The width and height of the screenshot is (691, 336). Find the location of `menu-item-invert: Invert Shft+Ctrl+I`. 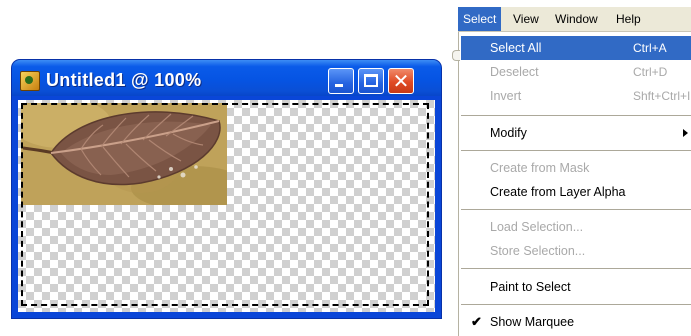

menu-item-invert: Invert Shft+Ctrl+I is located at coordinates (576, 96).